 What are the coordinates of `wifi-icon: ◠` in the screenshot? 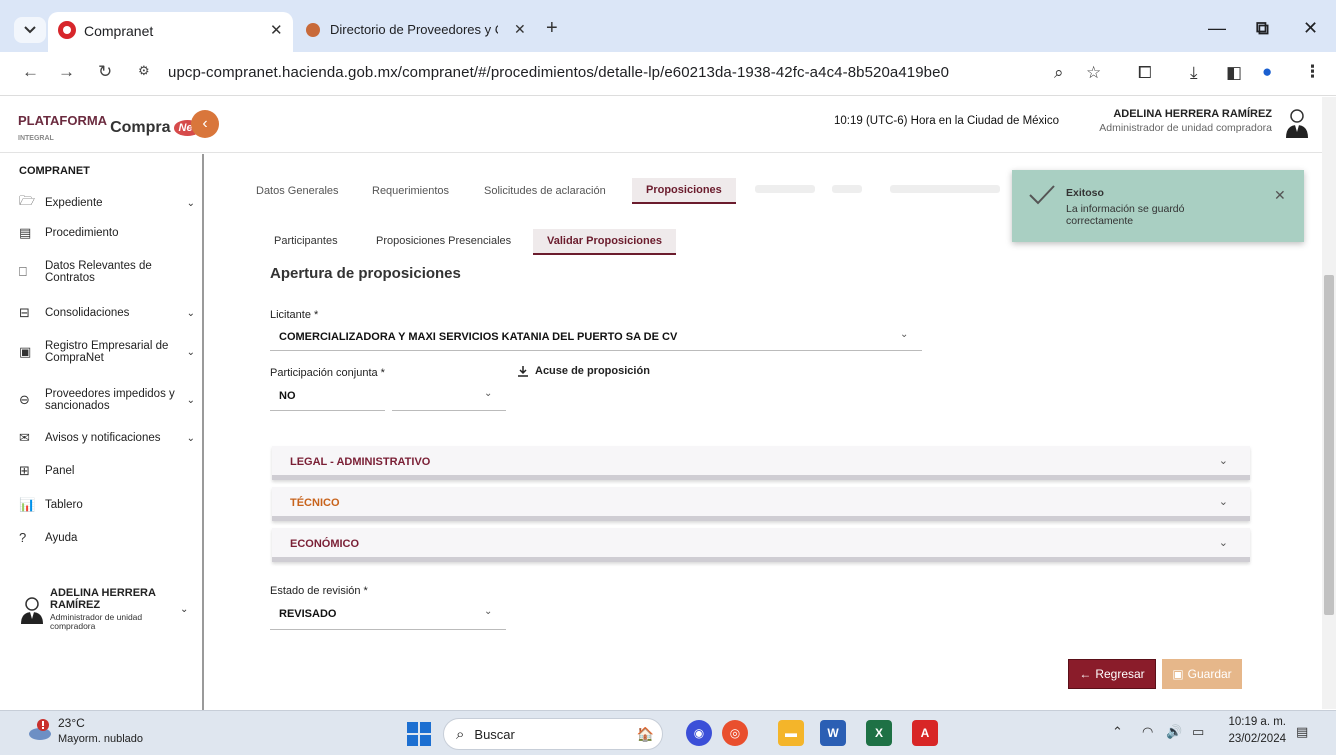 It's located at (1147, 732).